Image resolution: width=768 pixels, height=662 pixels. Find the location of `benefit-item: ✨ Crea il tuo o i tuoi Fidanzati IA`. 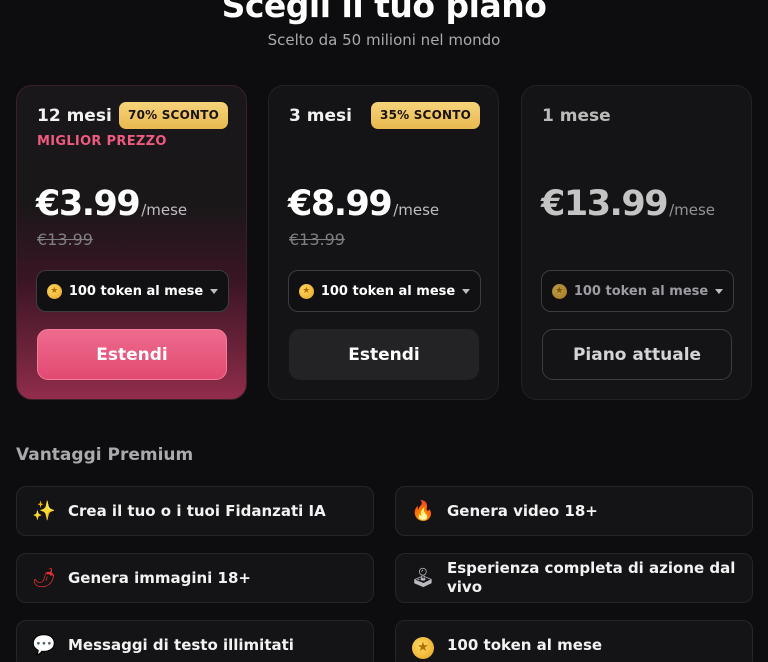

benefit-item: ✨ Crea il tuo o i tuoi Fidanzati IA is located at coordinates (195, 511).